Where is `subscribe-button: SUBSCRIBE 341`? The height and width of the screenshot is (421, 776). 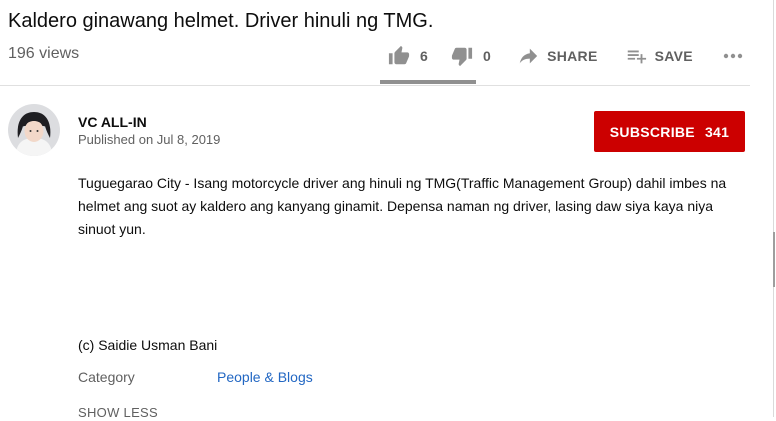
subscribe-button: SUBSCRIBE 341 is located at coordinates (669, 131).